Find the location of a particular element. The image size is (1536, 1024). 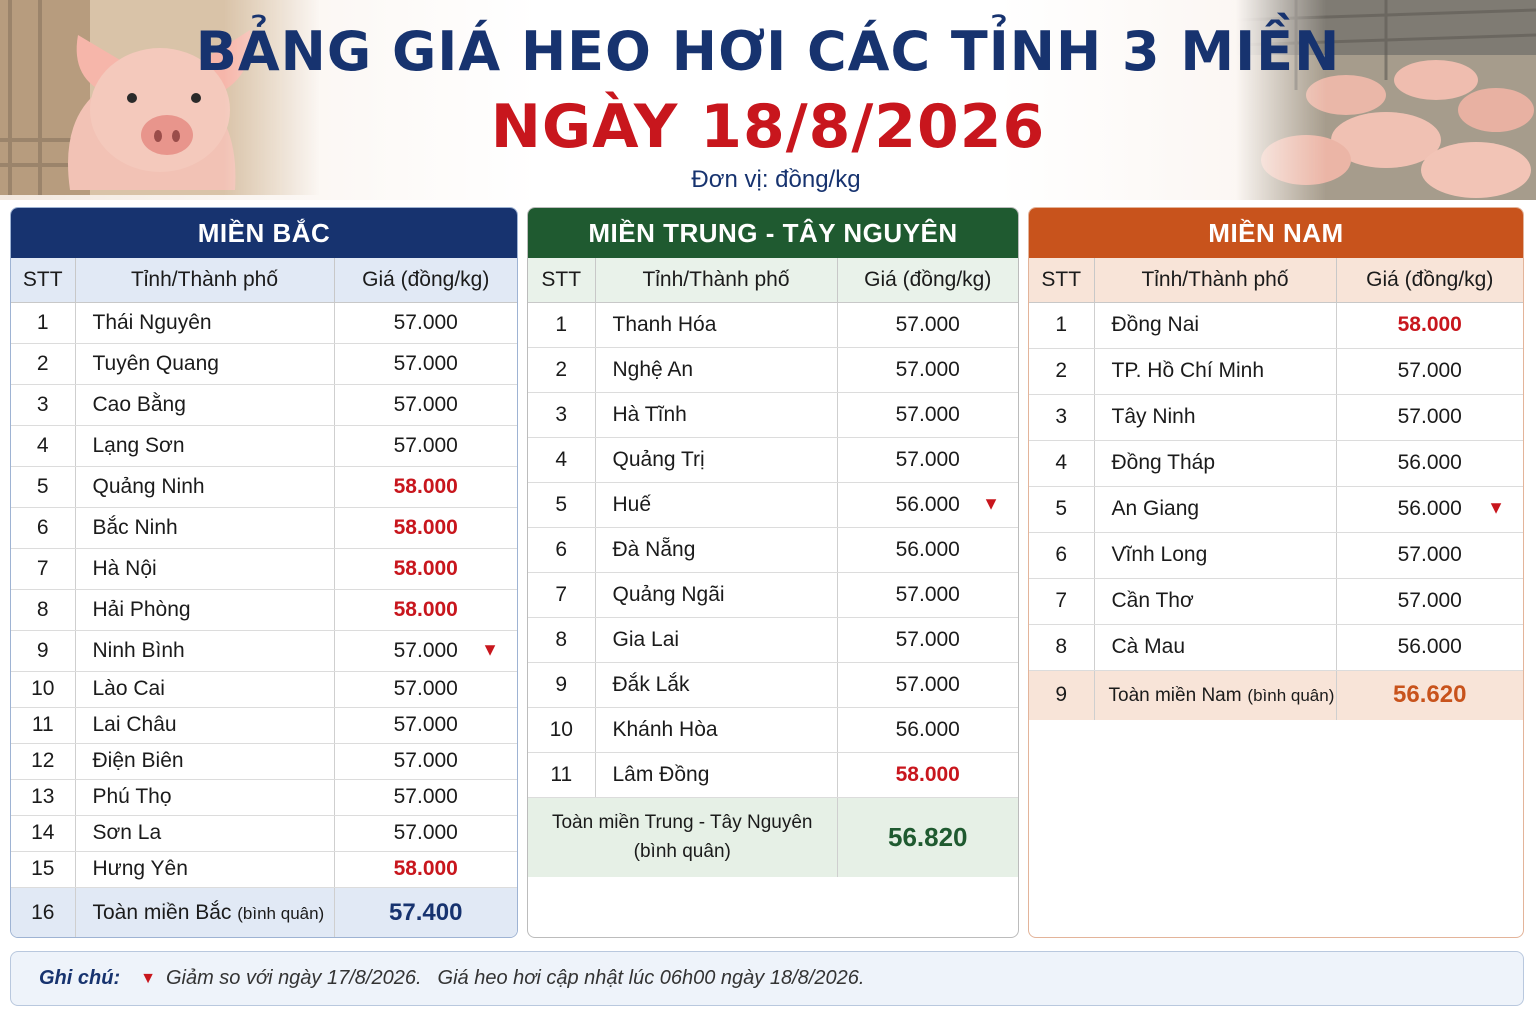

page-date: NGÀY 18/8/2026 is located at coordinates (768, 127).